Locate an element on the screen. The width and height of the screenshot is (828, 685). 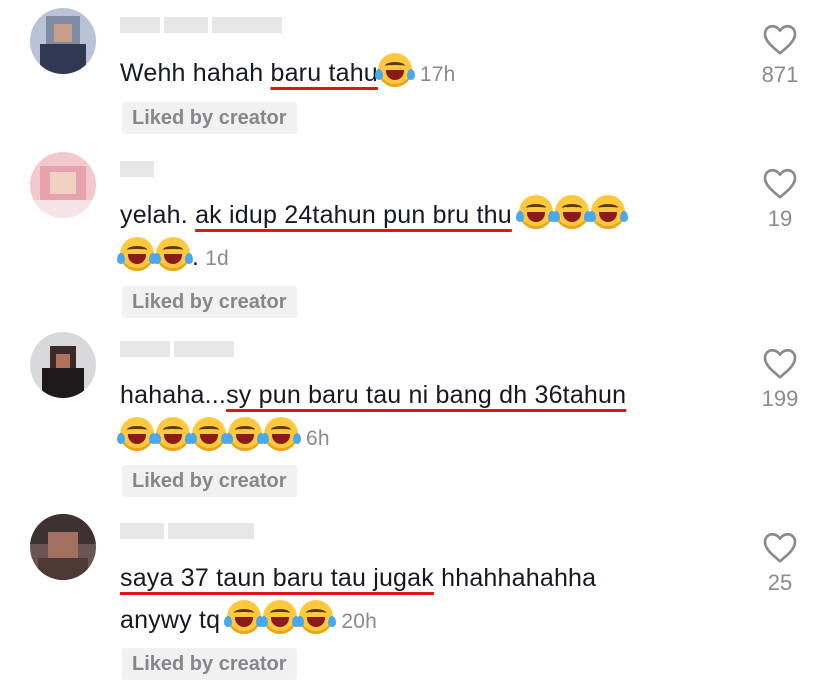
comment-text-part: yelah. is located at coordinates (158, 215).